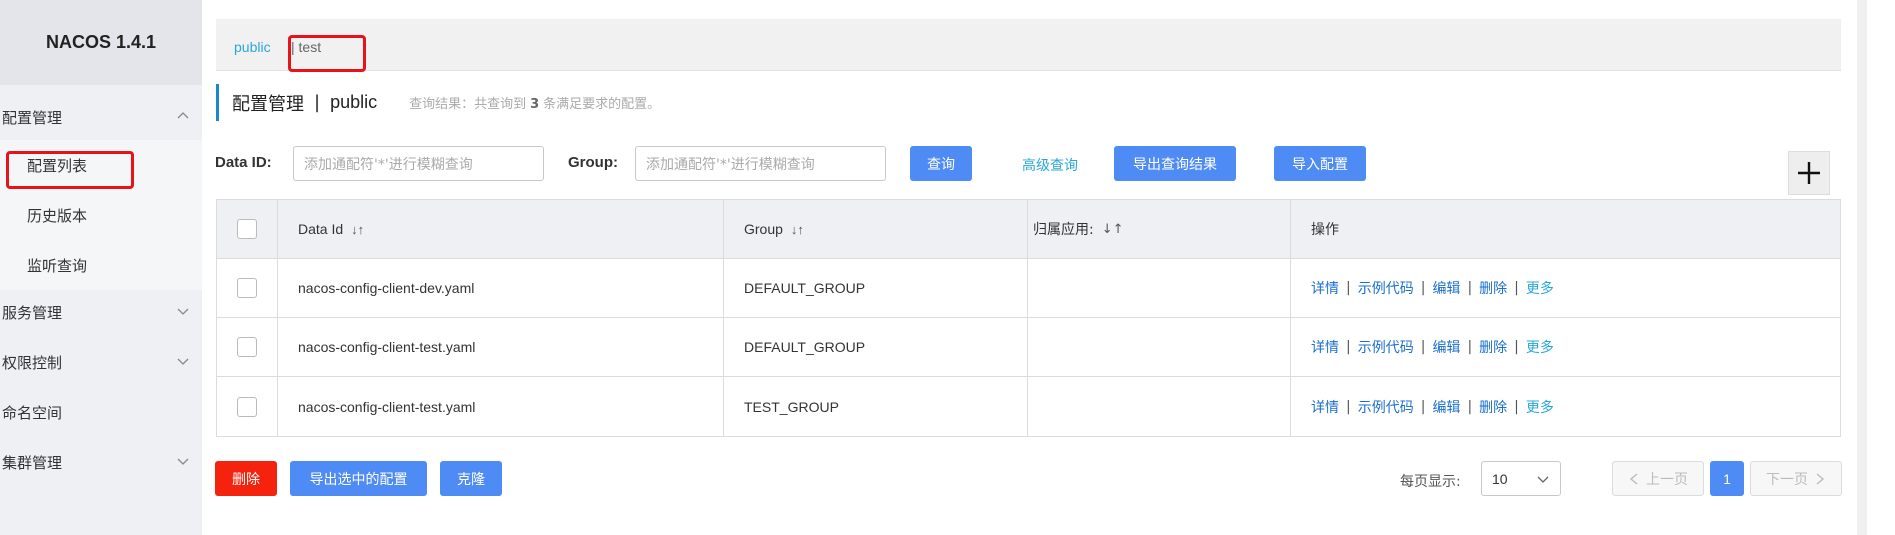 The height and width of the screenshot is (535, 1895). Describe the element at coordinates (101, 412) in the screenshot. I see `menu-namespace: 命名空间` at that location.